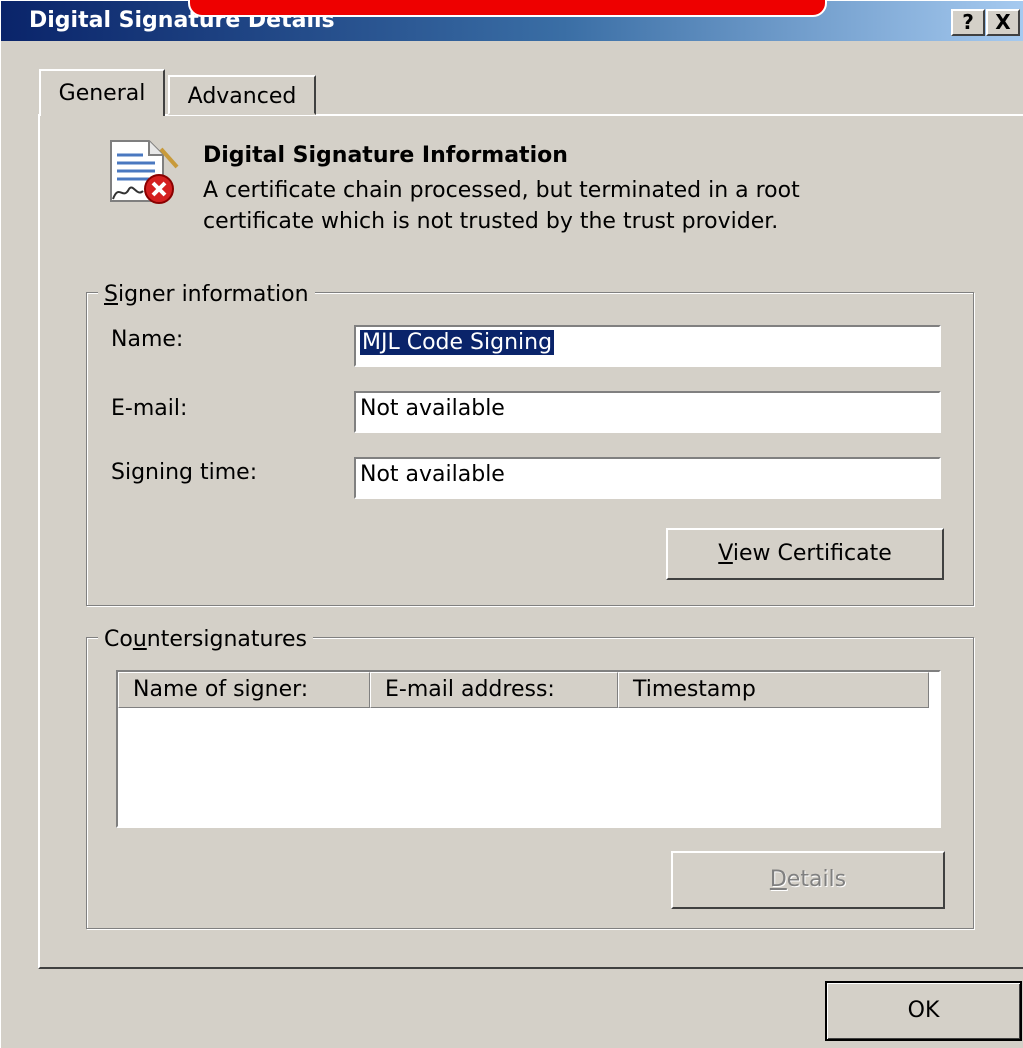 This screenshot has width=1023, height=1048. I want to click on certificate-error-icon, so click(144, 172).